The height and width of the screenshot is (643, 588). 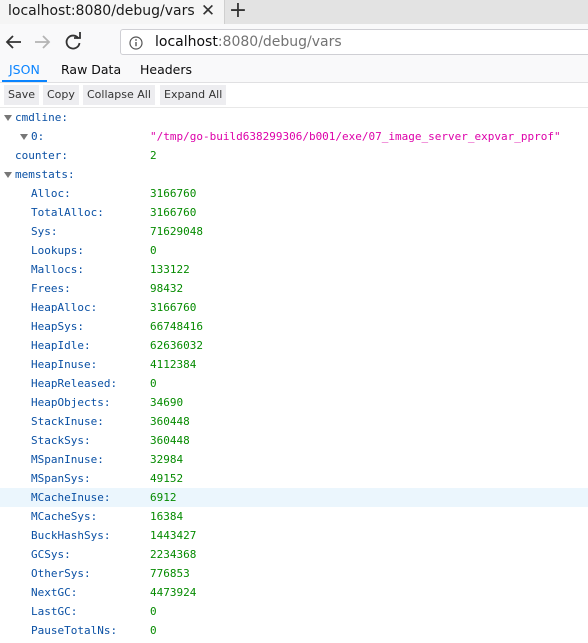 I want to click on navigation-bar: localhost:8080/debug/vars, so click(x=294, y=42).